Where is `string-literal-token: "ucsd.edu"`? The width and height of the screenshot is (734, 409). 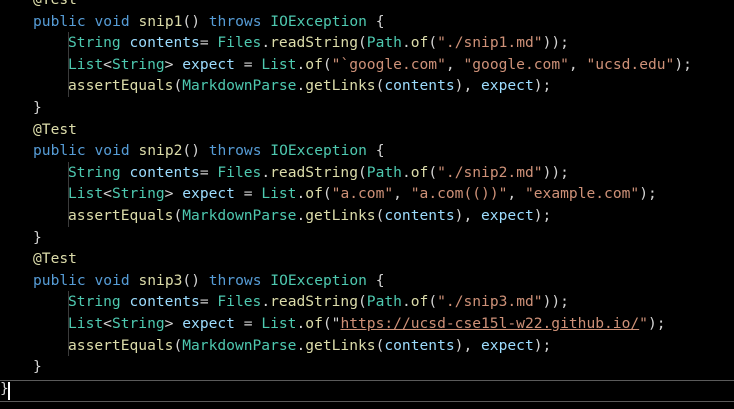 string-literal-token: "ucsd.edu" is located at coordinates (630, 64).